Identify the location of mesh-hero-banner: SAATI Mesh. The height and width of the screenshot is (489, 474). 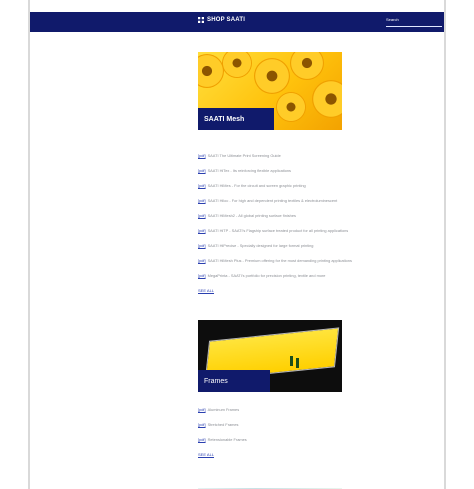
(270, 91).